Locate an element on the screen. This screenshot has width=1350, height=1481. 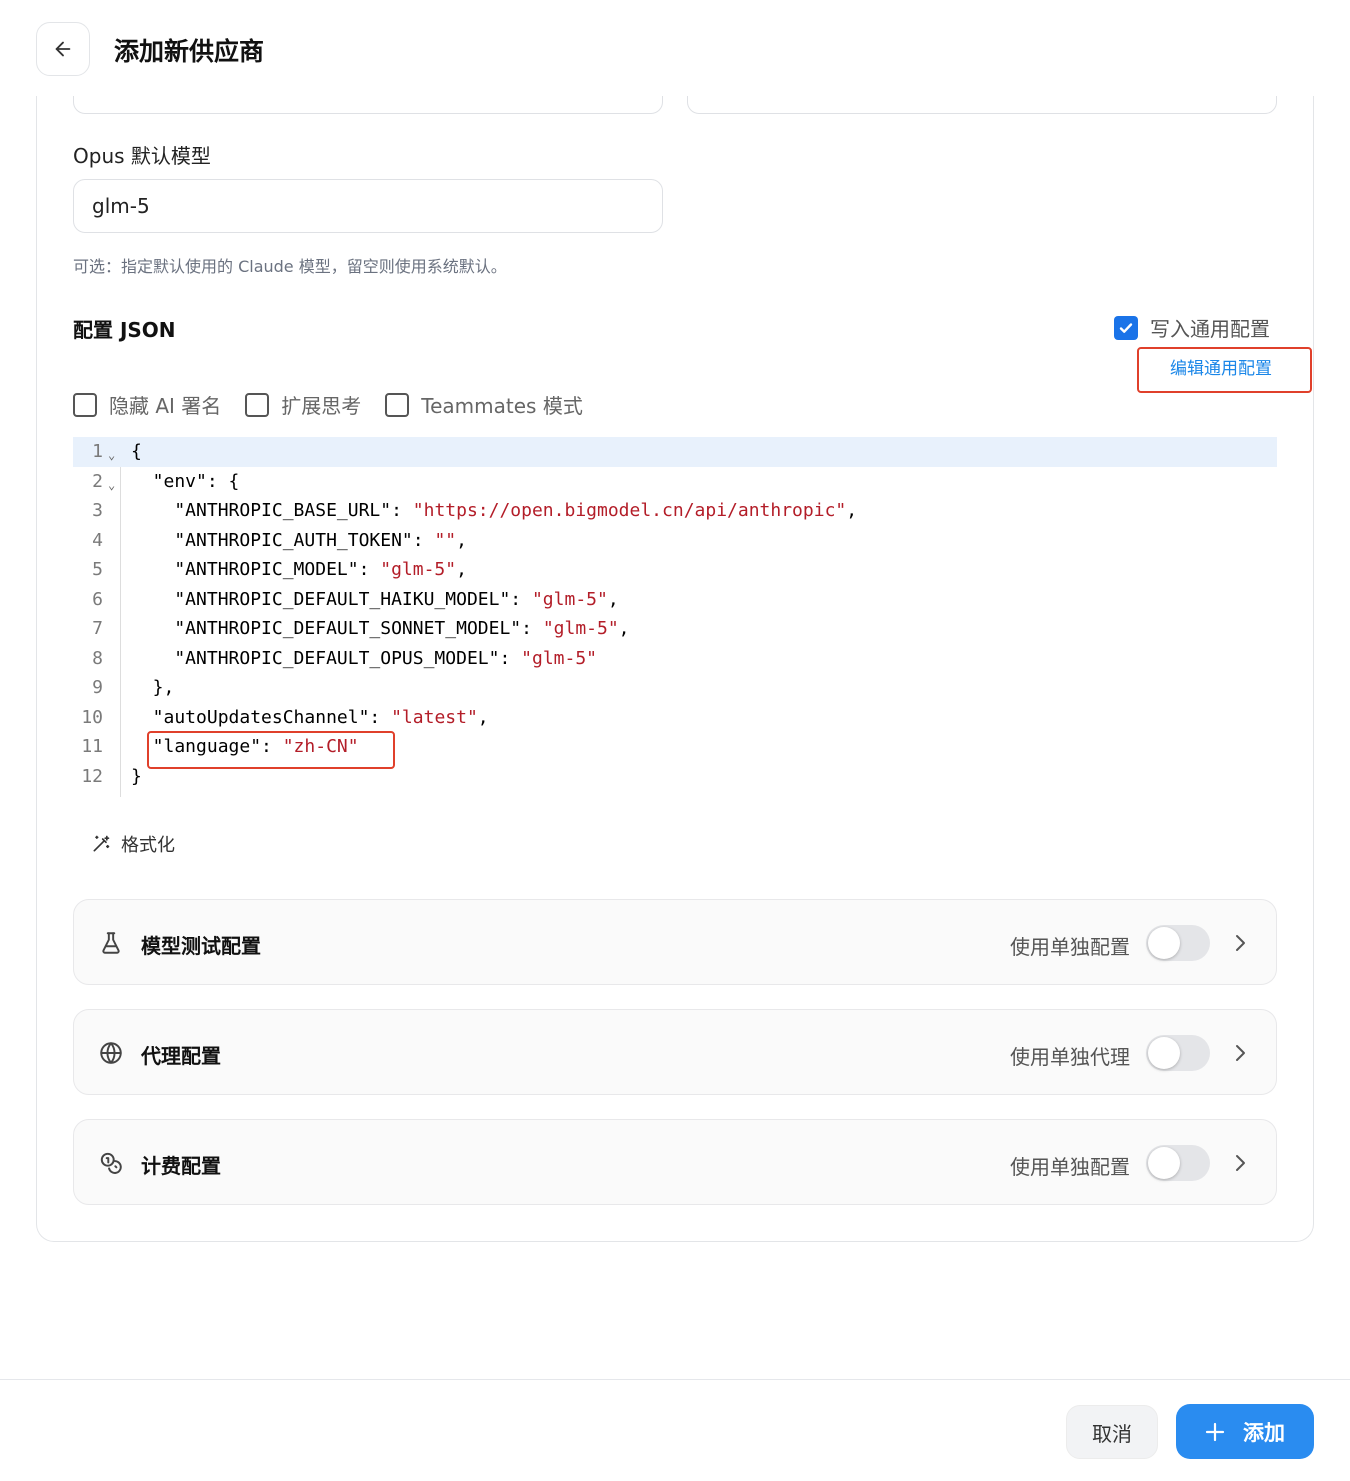
write-common-config-label: 写入通用配置 is located at coordinates (1210, 329).